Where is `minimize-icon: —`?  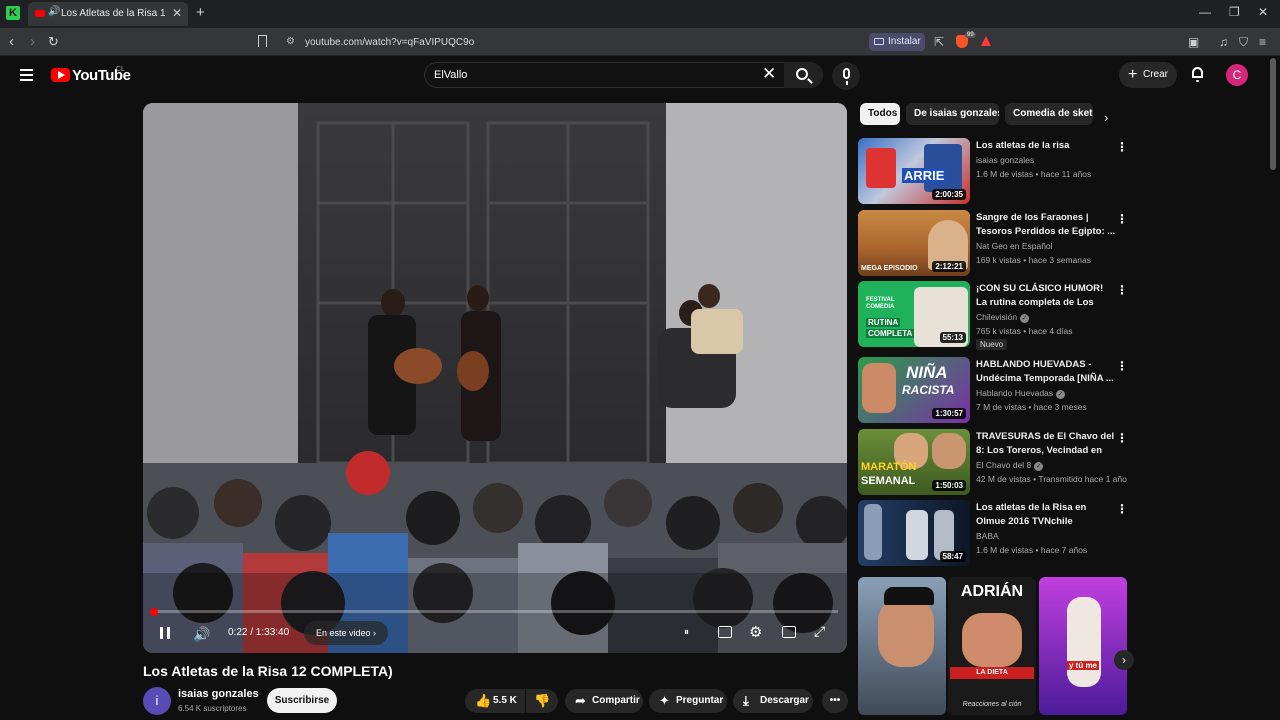
minimize-icon: — is located at coordinates (1205, 12).